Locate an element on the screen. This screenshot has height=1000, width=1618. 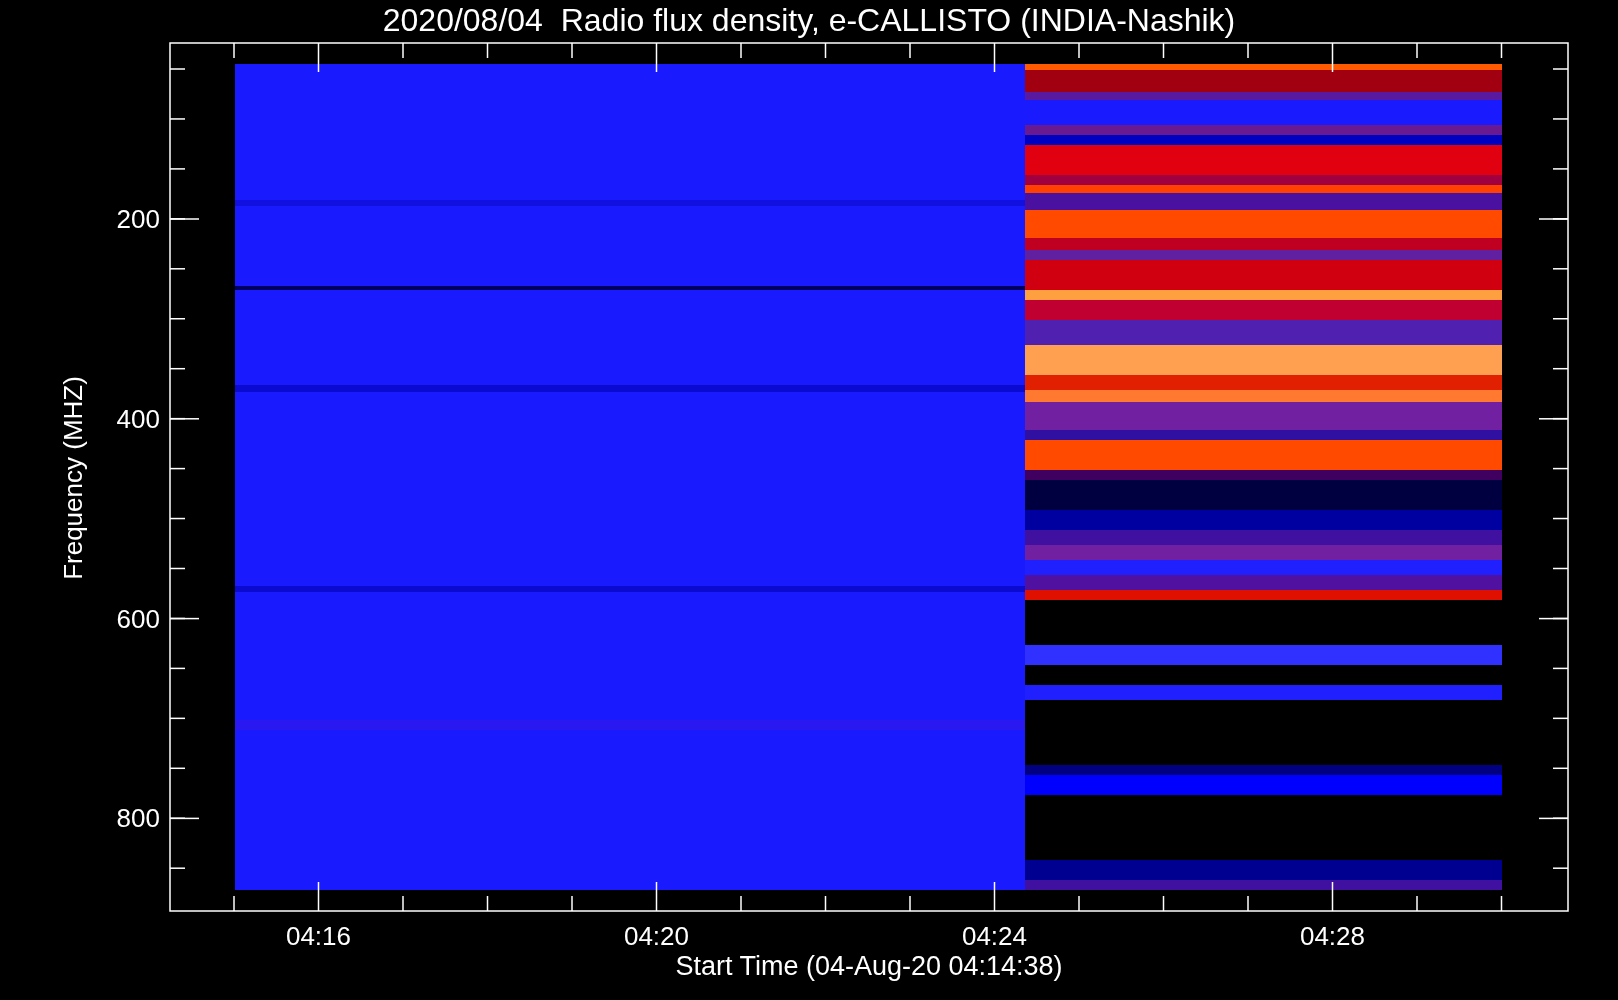
x-tick-label: 04:28 is located at coordinates (1332, 936).